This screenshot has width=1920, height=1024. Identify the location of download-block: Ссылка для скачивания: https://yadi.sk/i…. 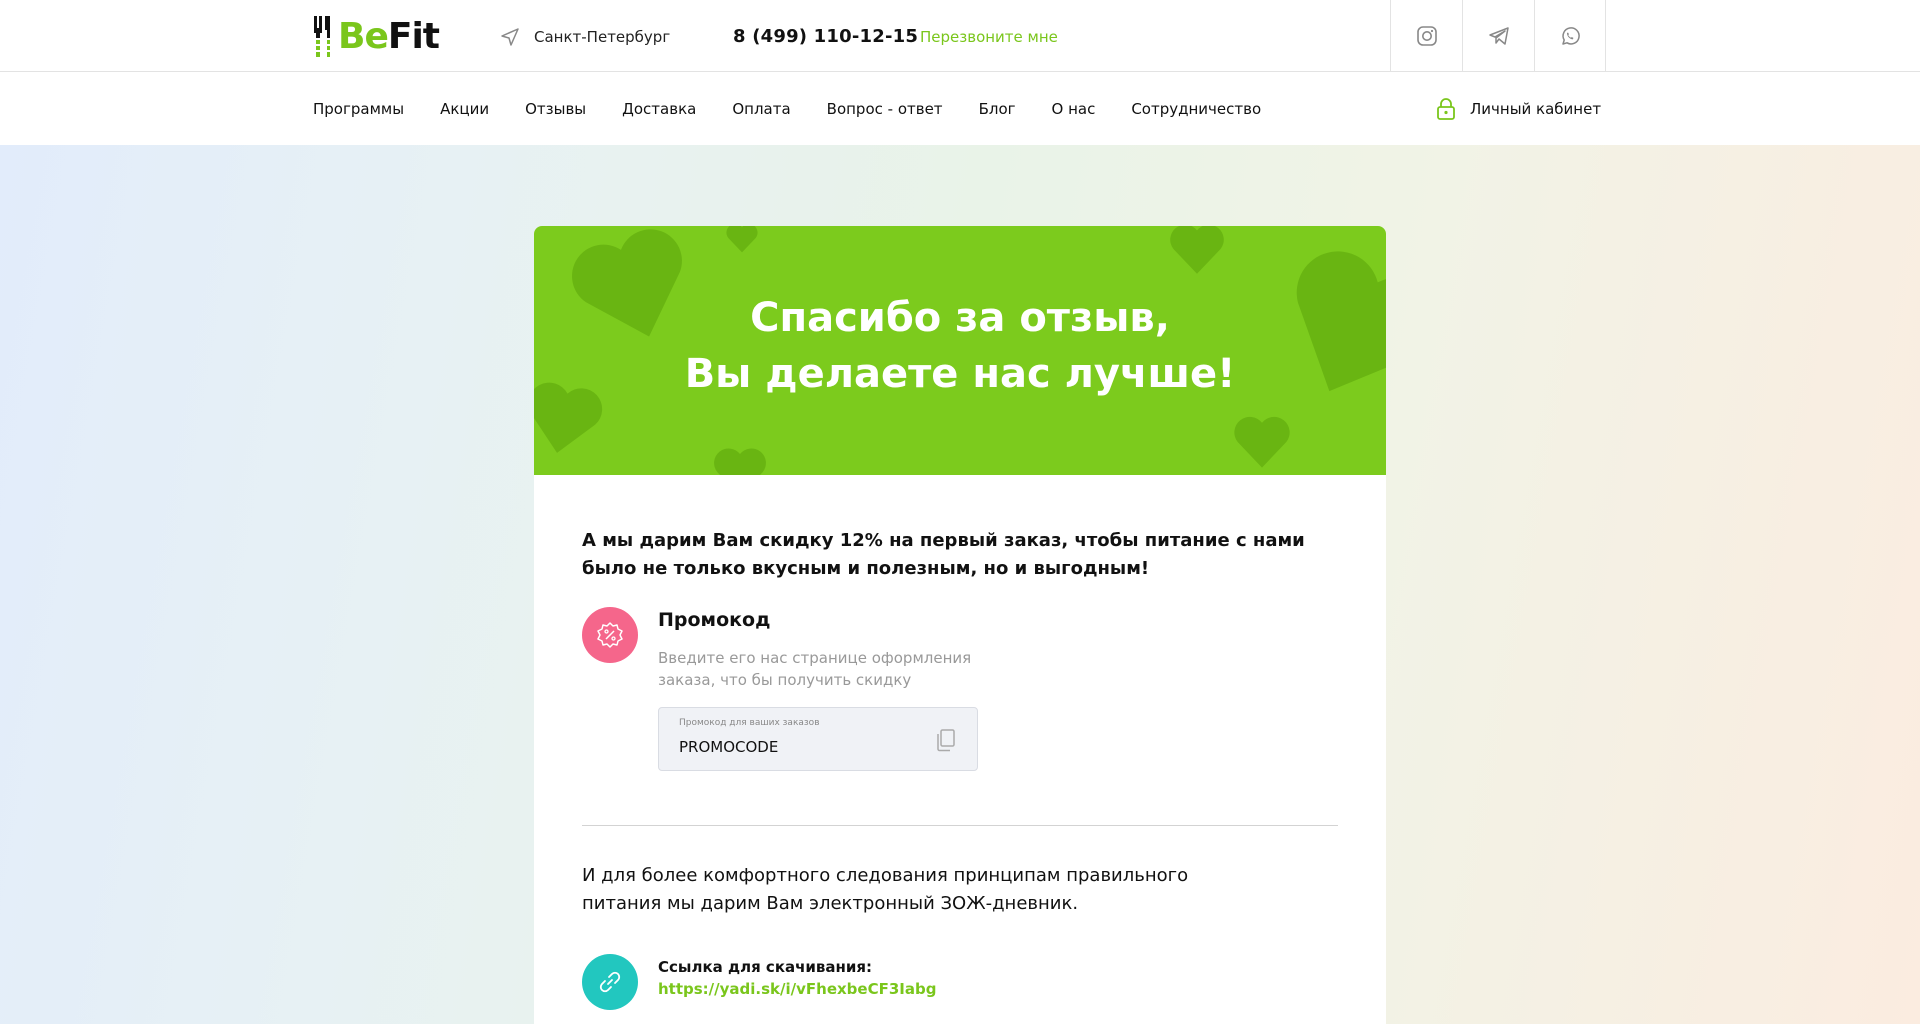
(960, 983).